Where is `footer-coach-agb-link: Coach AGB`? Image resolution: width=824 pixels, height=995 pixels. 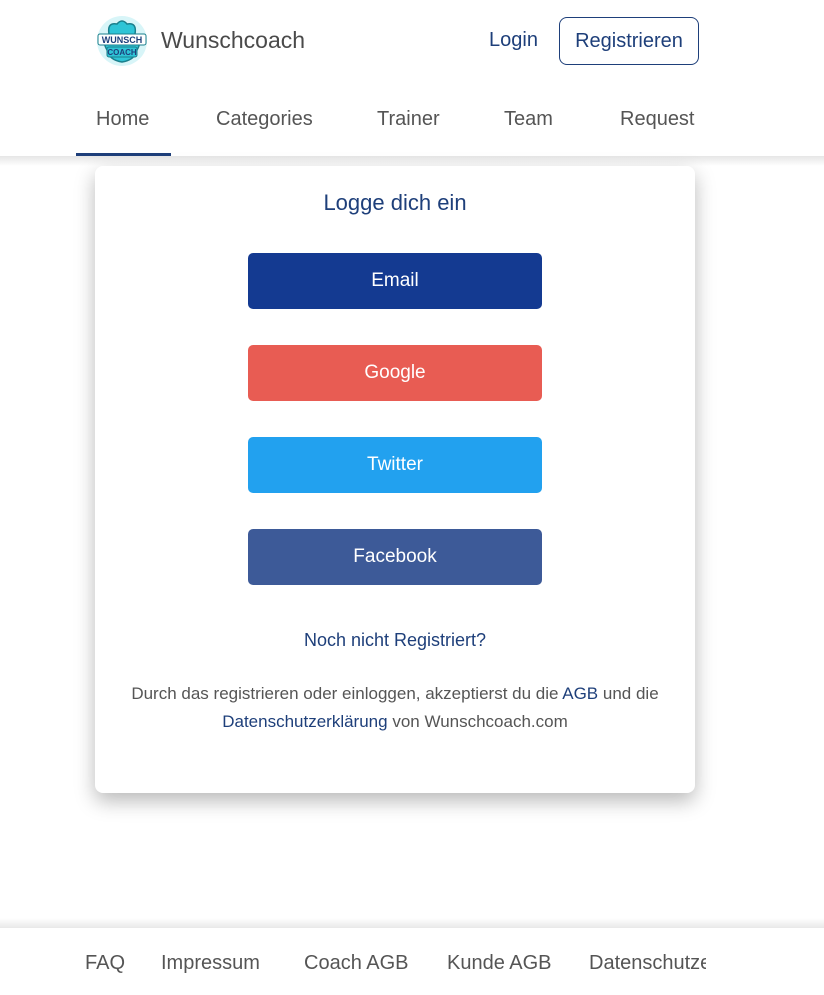 footer-coach-agb-link: Coach AGB is located at coordinates (356, 963).